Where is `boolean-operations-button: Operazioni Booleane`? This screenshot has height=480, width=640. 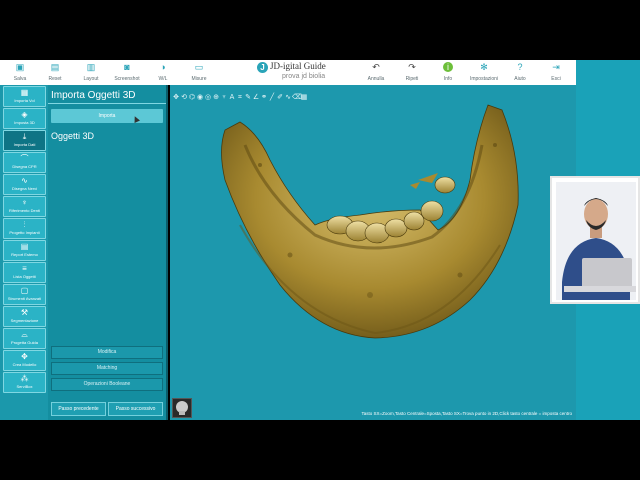 boolean-operations-button: Operazioni Booleane is located at coordinates (107, 384).